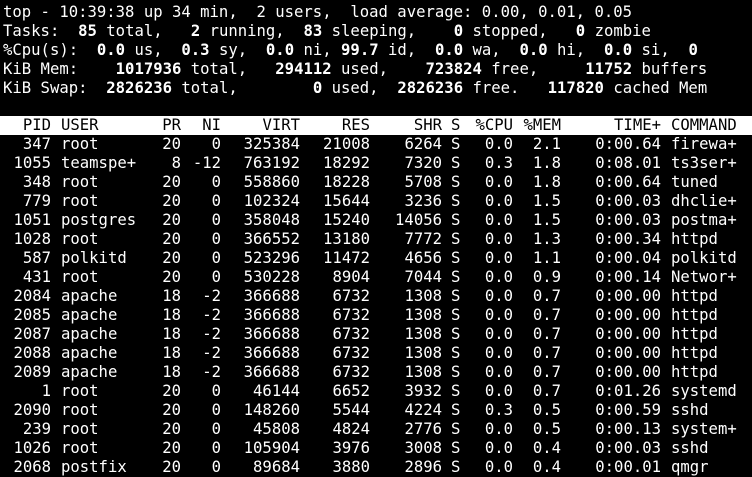 This screenshot has width=752, height=477. I want to click on cpu-ni-label: ni,, so click(317, 50).